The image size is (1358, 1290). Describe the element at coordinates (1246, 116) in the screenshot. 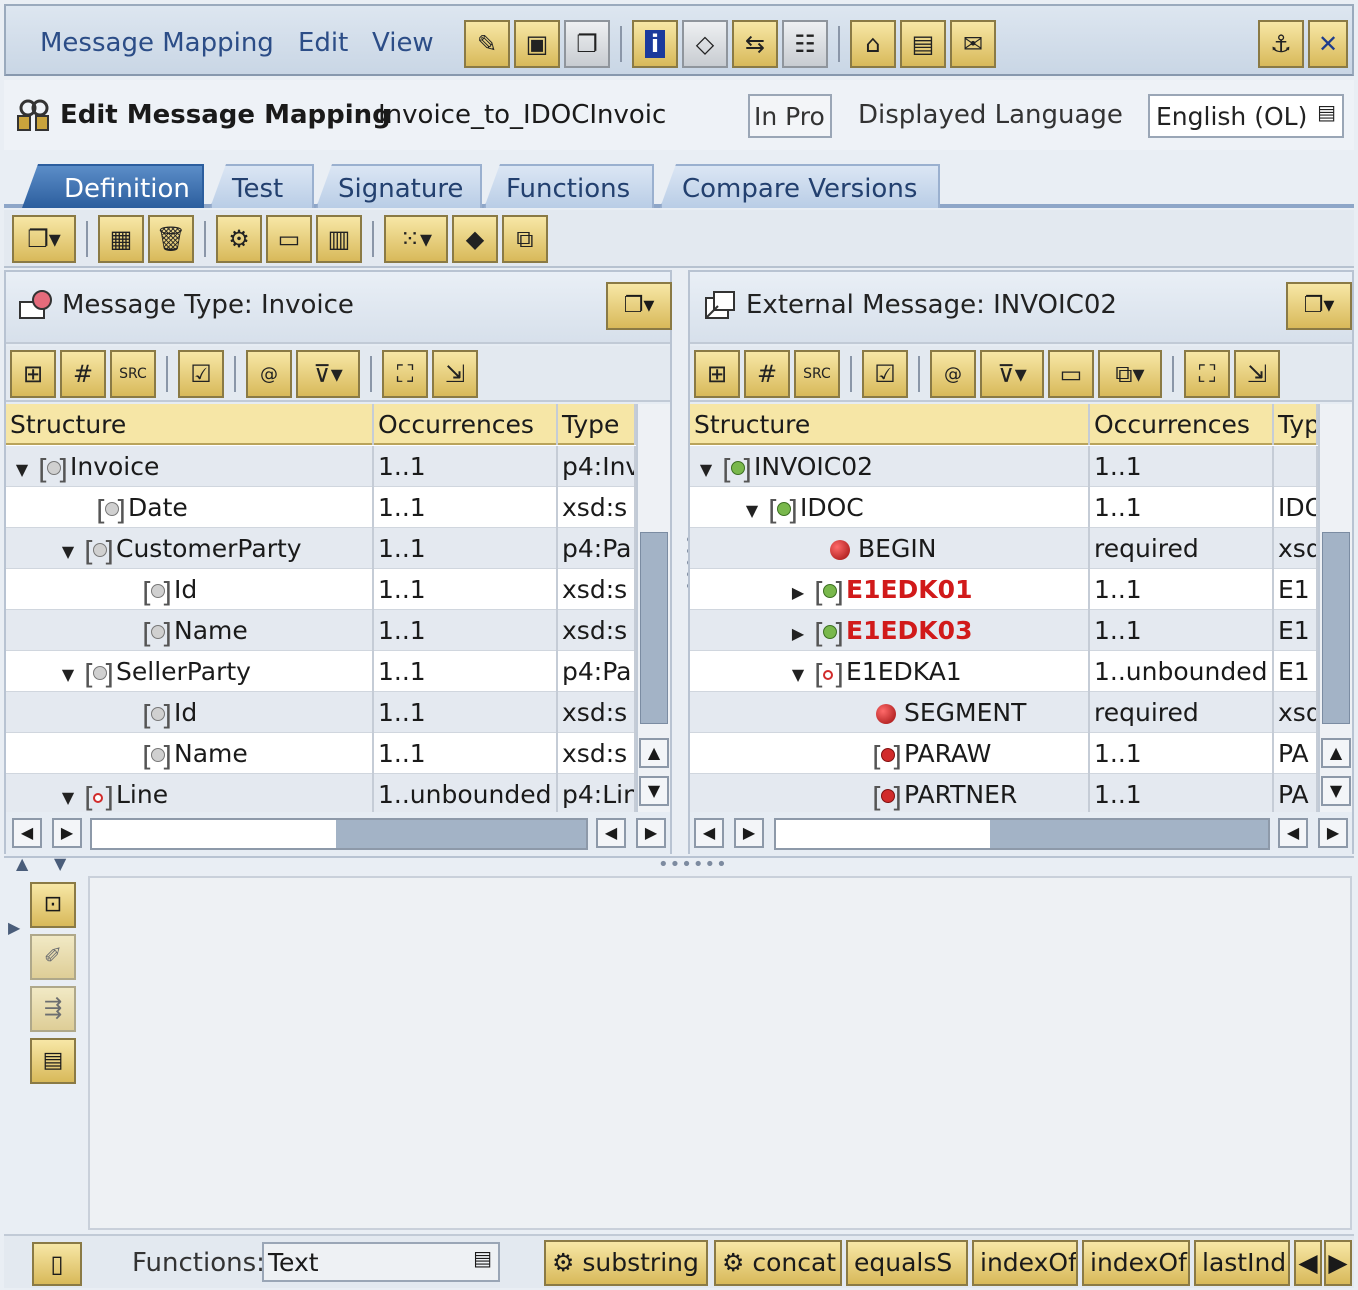

I see `language-select: English (OL) ▤` at that location.